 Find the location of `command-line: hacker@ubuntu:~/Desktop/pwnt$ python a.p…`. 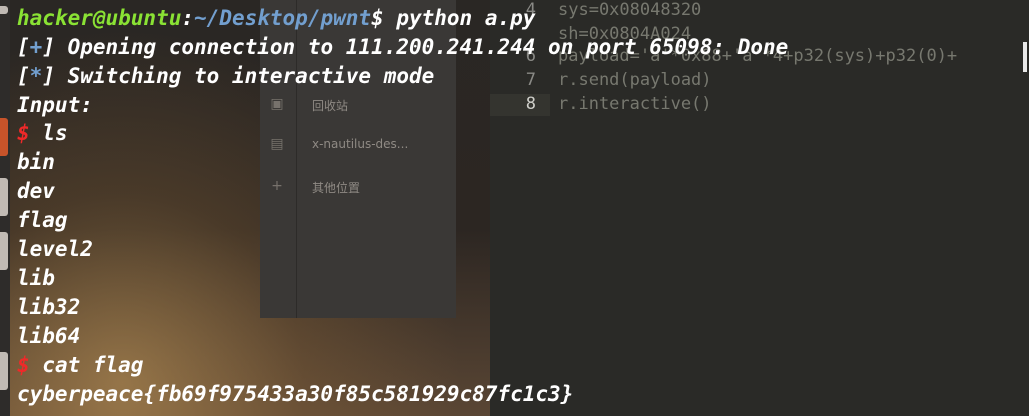

command-line: hacker@ubuntu:~/Desktop/pwnt$ python a.p… is located at coordinates (276, 18).